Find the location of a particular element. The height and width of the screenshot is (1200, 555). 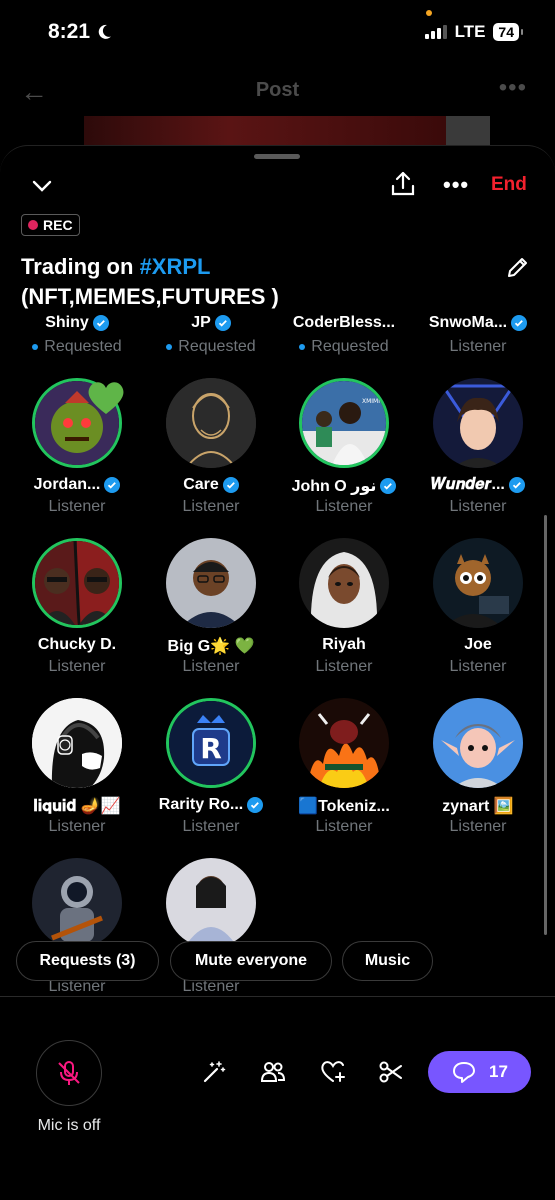

participant-cell: zynart 🖼️ Listener is located at coordinates (478, 773).